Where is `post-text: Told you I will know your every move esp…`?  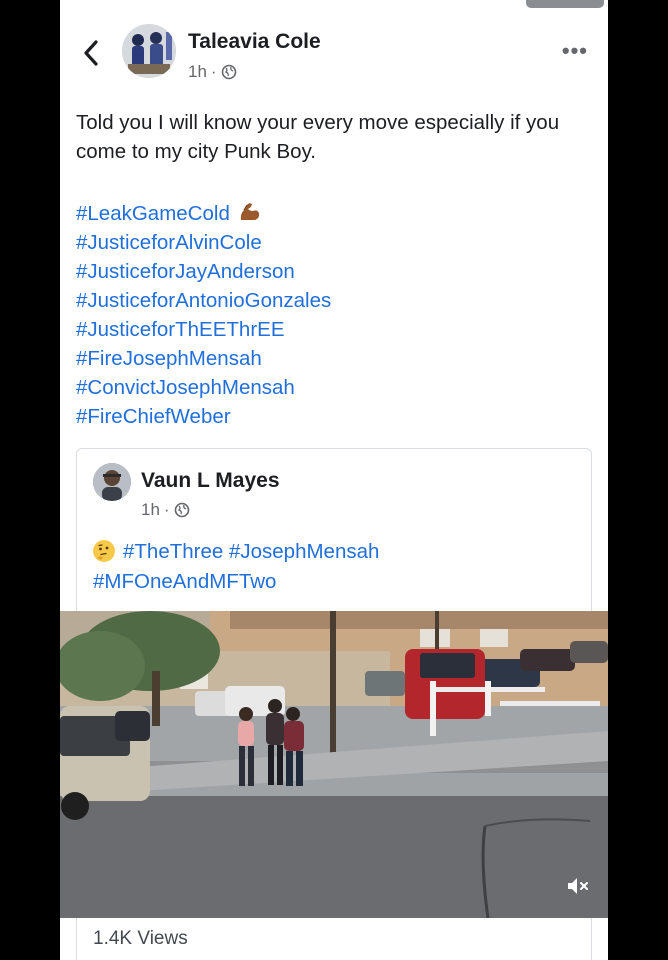
post-text: Told you I will know your every move esp… is located at coordinates (318, 137).